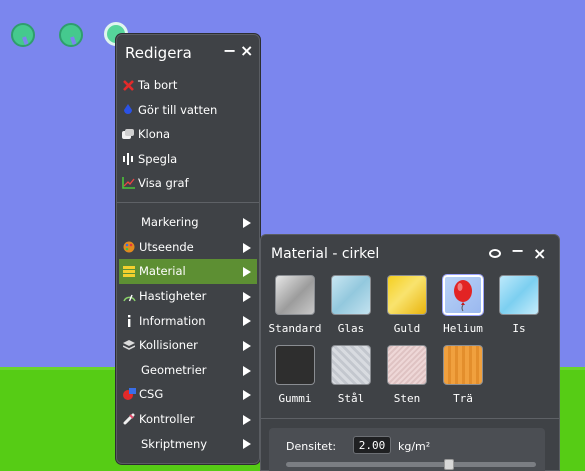  I want to click on submenu-selection: Markering, so click(188, 222).